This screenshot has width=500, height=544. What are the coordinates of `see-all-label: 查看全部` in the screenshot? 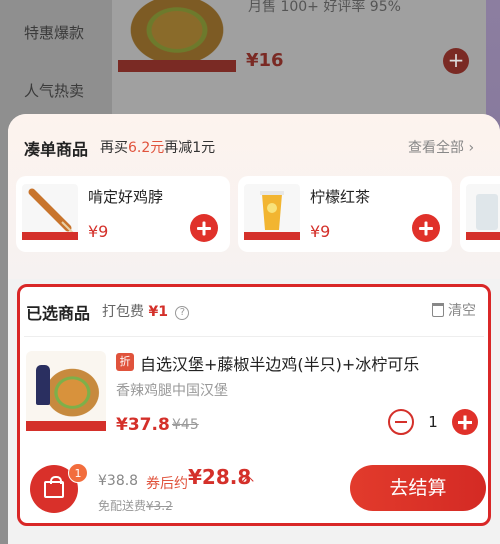 It's located at (436, 148).